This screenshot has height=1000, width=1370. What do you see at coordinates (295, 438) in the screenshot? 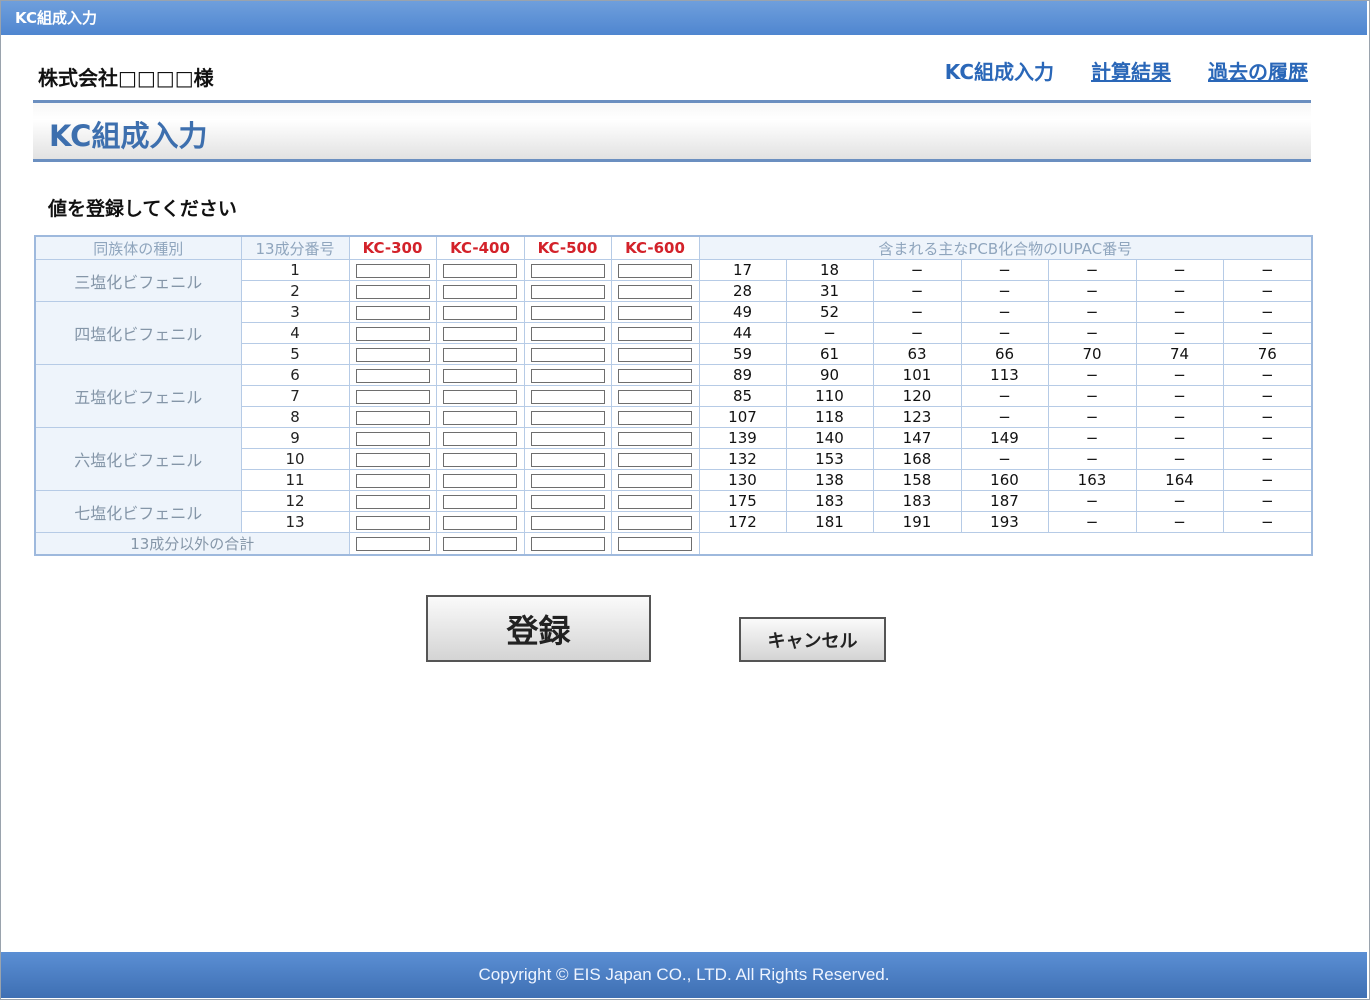
I see `component-number: 9` at bounding box center [295, 438].